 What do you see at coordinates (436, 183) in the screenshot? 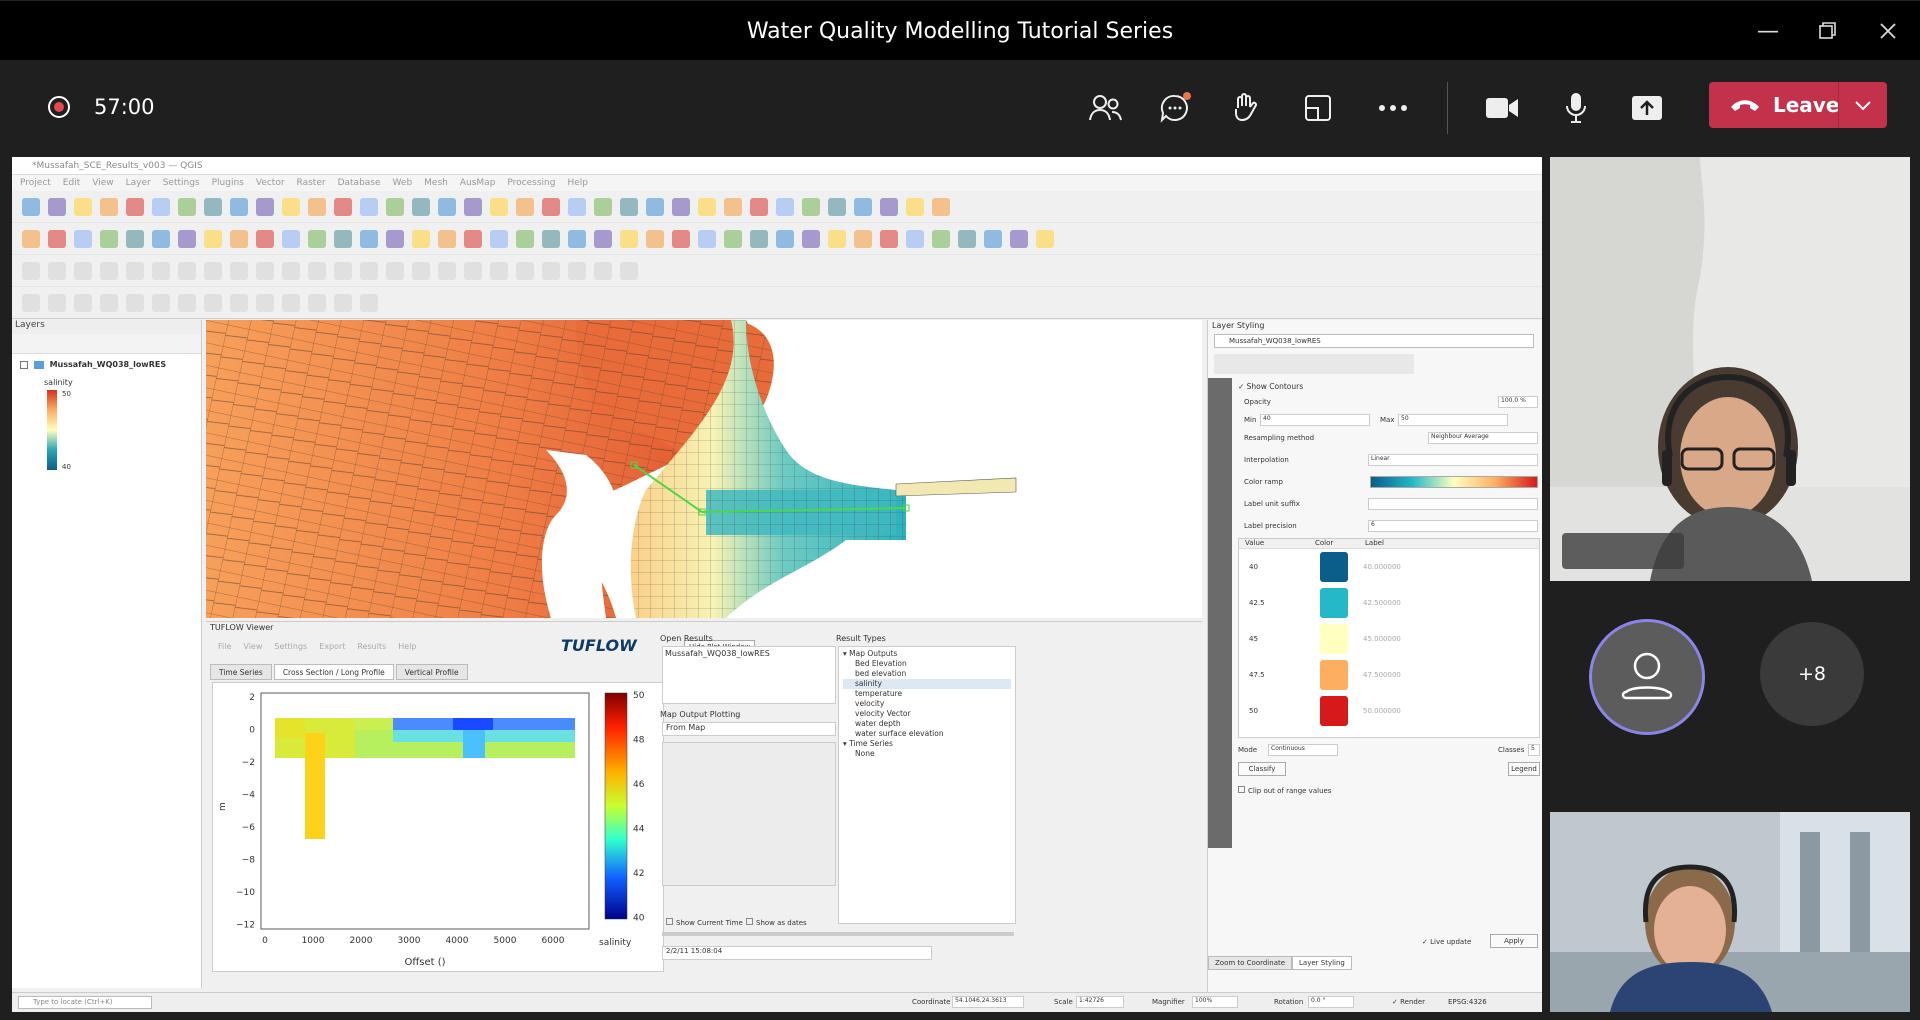
I see `qgis-menu-item: Mesh` at bounding box center [436, 183].